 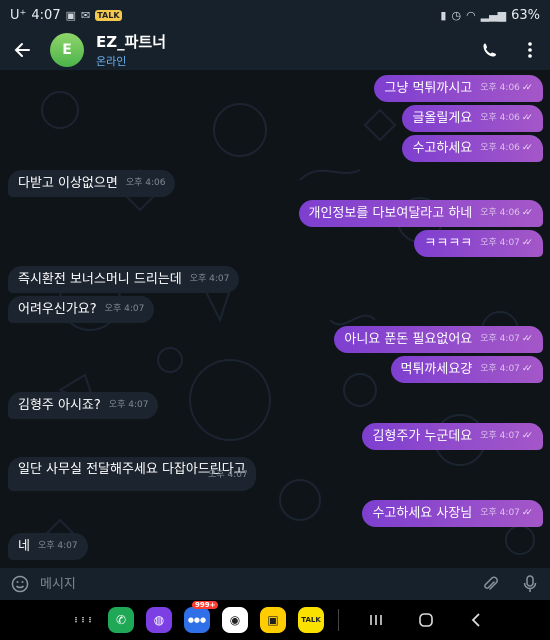 I want to click on message-time: 오후 4:06, so click(x=146, y=183).